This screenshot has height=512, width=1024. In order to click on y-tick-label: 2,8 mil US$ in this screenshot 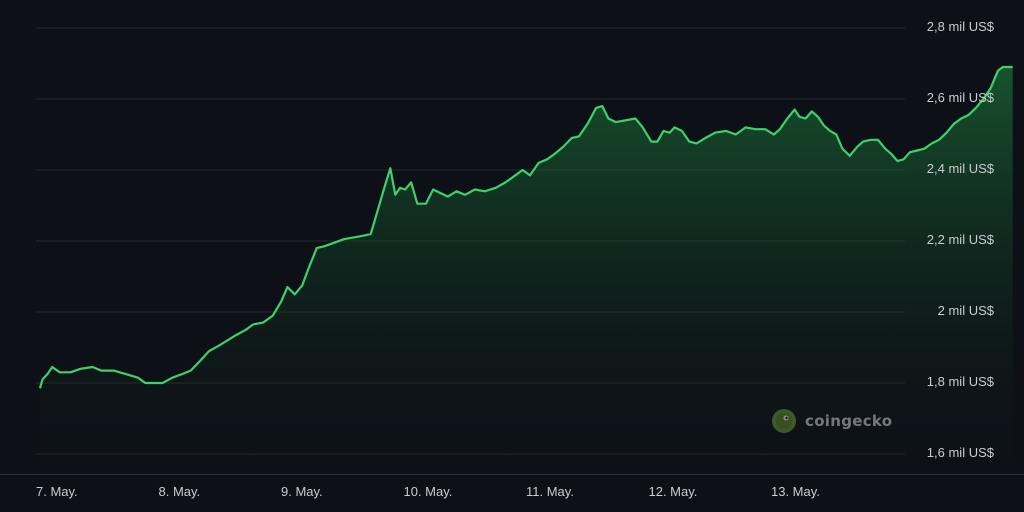, I will do `click(960, 26)`.